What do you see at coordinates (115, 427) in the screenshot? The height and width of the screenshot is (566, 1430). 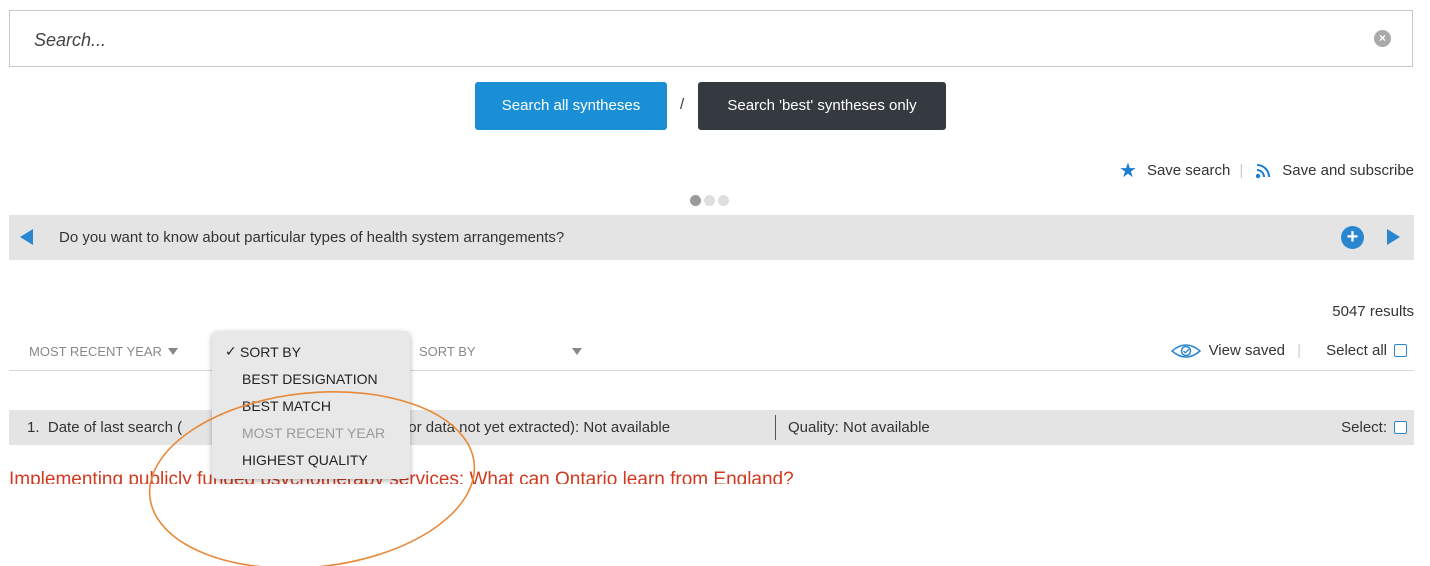 I see `row-date-start: Date of last search (` at bounding box center [115, 427].